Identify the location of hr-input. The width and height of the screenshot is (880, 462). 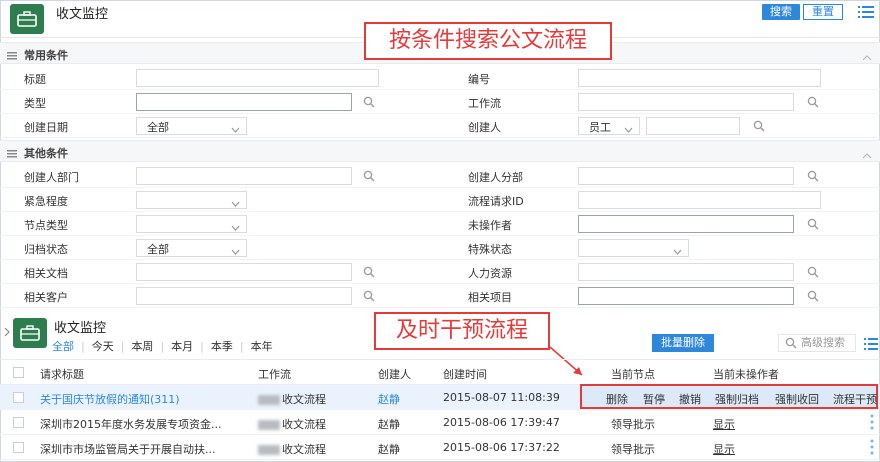
(686, 272).